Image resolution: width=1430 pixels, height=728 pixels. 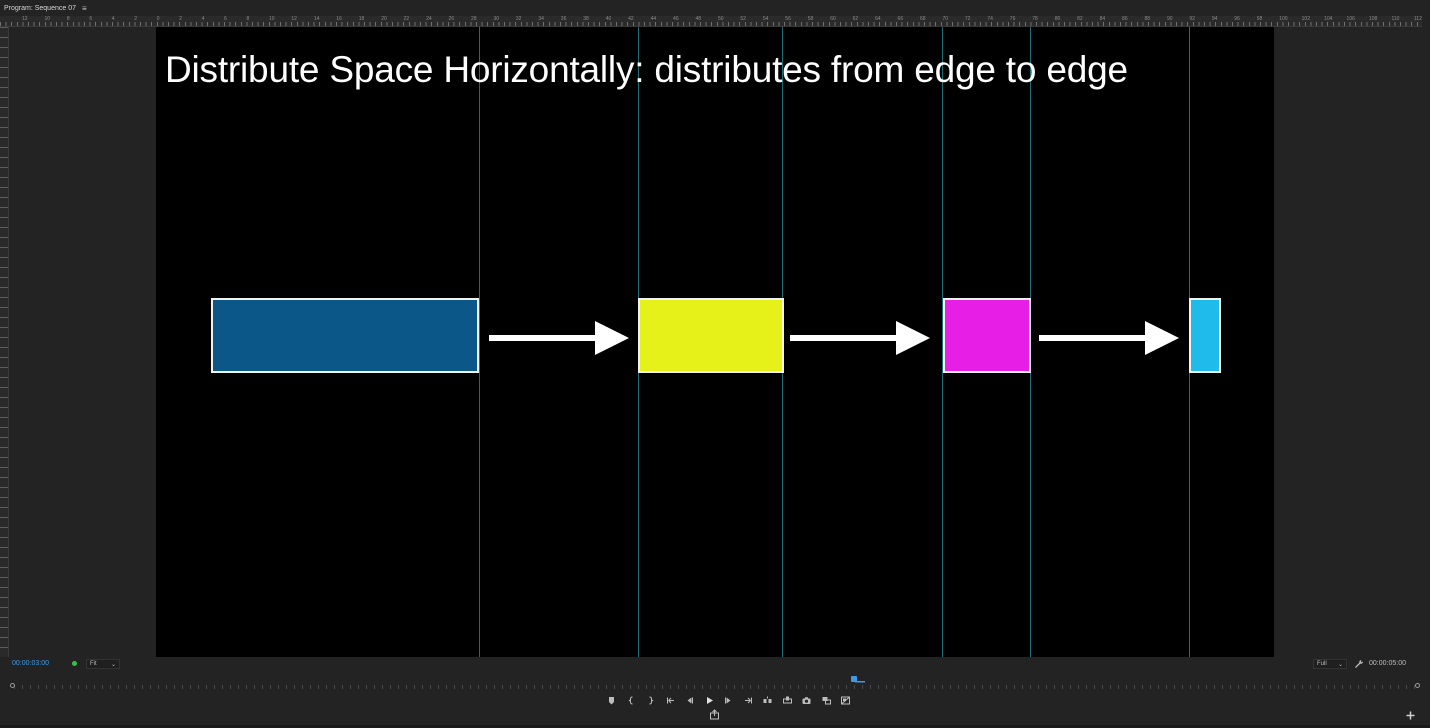 What do you see at coordinates (345, 335) in the screenshot?
I see `blue-rectangle` at bounding box center [345, 335].